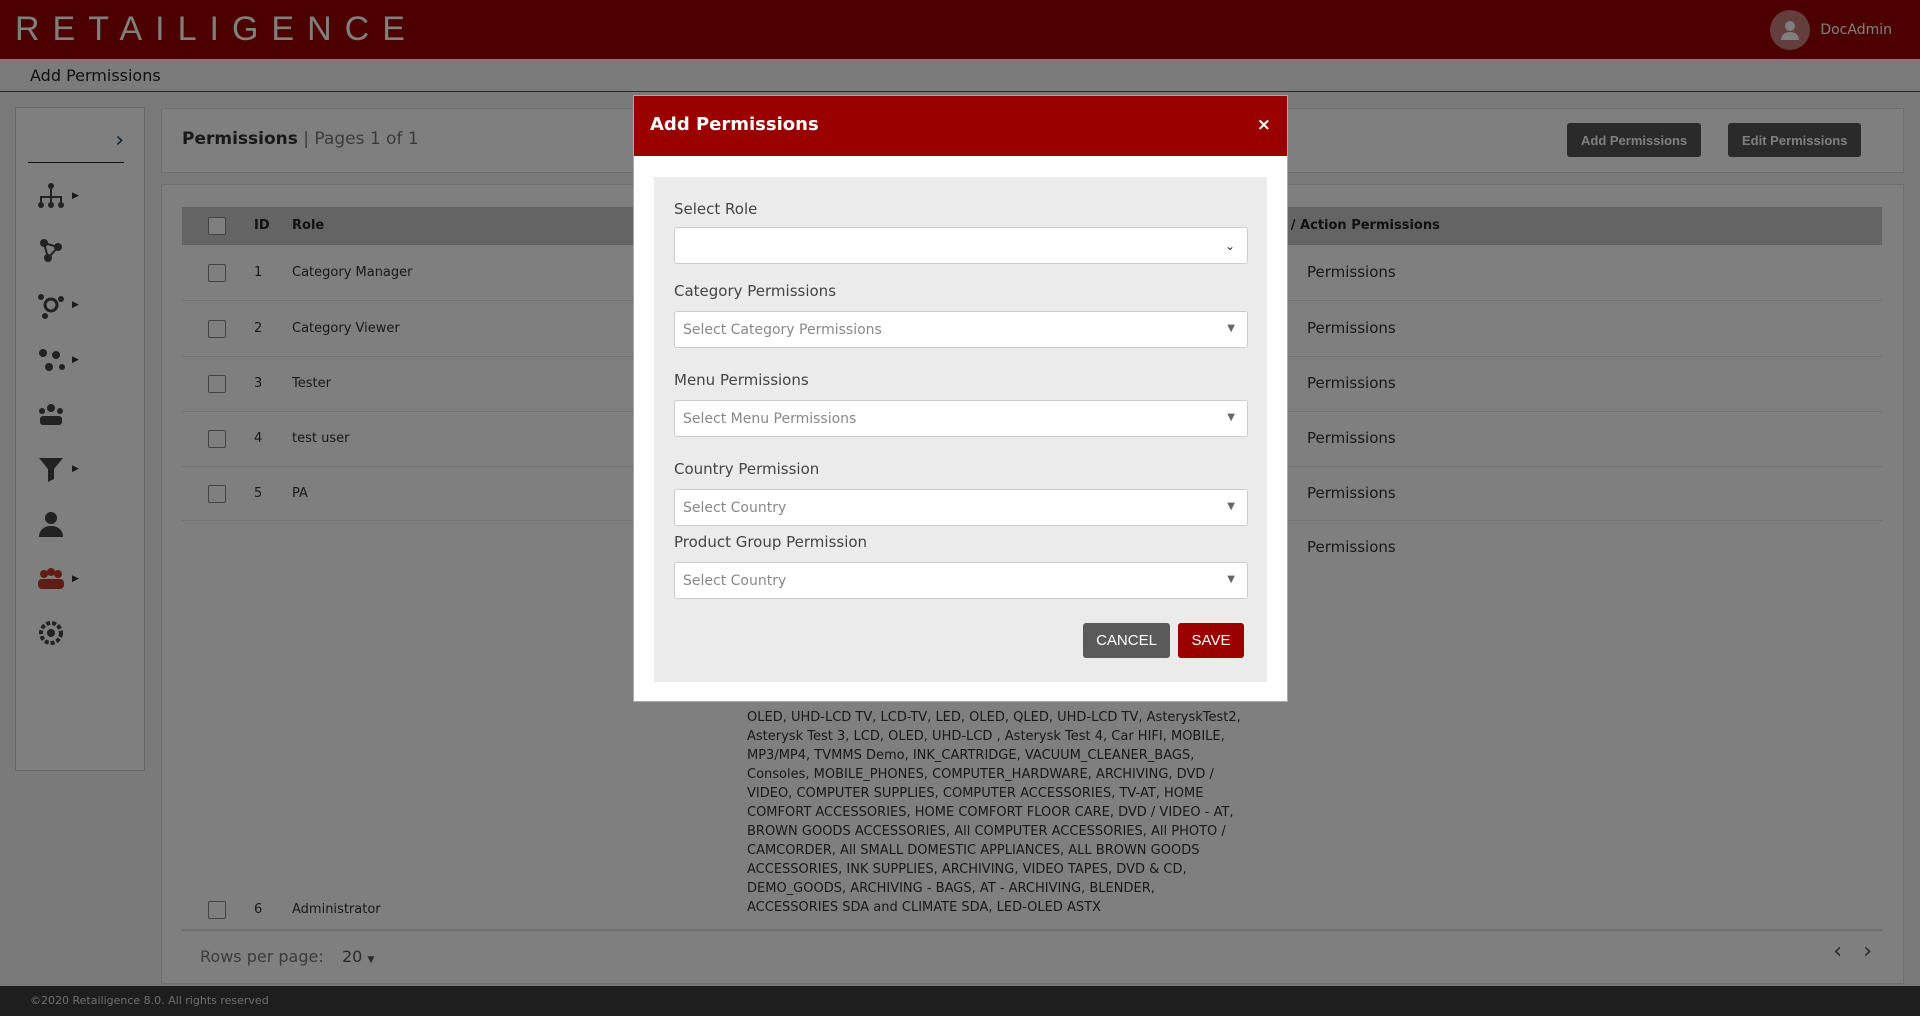 This screenshot has width=1920, height=1016. I want to click on select-role-dropdown: ⌄, so click(961, 245).